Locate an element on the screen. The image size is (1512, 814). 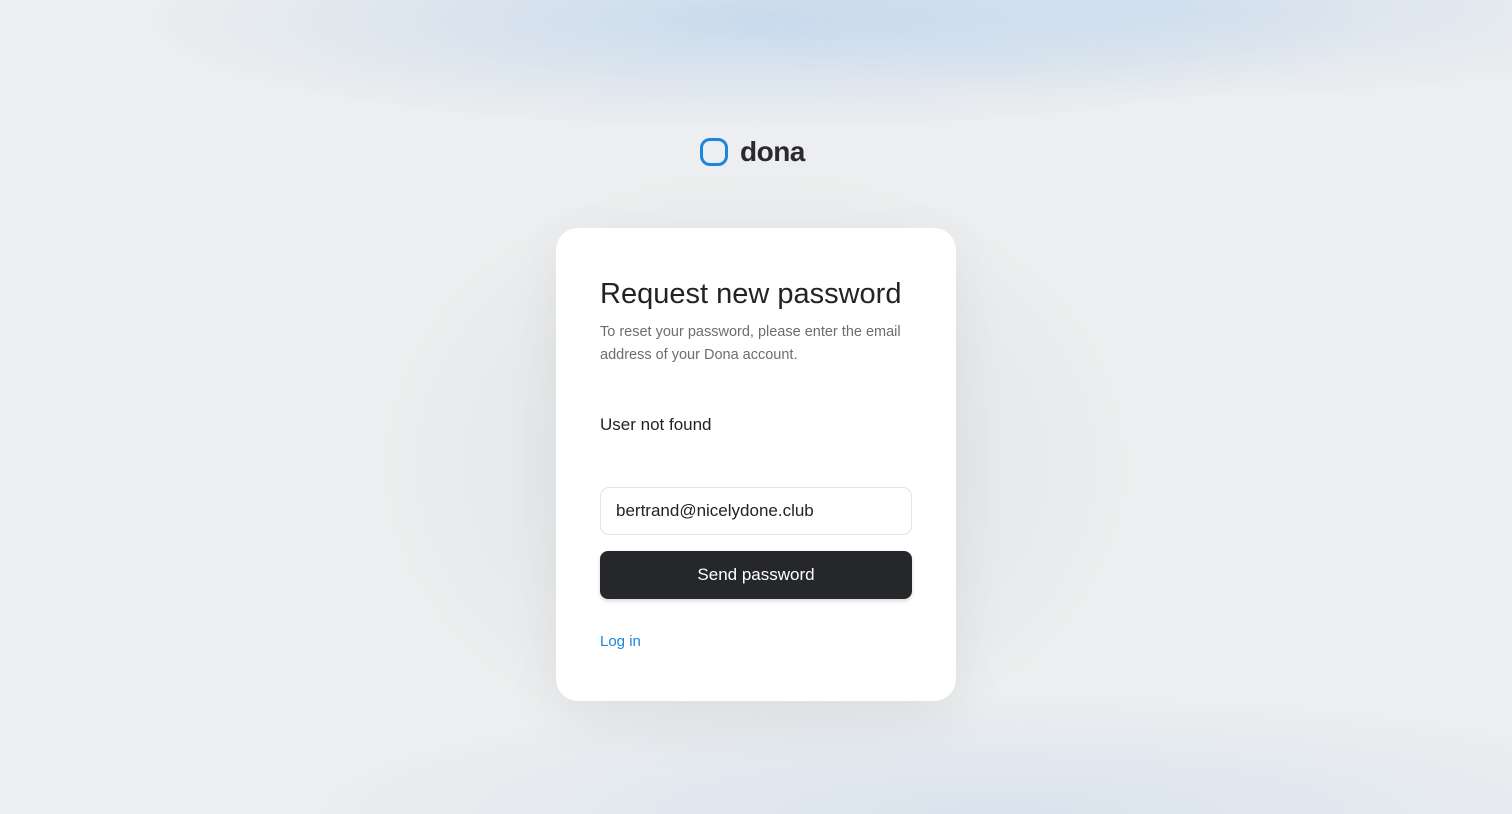
email-input is located at coordinates (756, 511).